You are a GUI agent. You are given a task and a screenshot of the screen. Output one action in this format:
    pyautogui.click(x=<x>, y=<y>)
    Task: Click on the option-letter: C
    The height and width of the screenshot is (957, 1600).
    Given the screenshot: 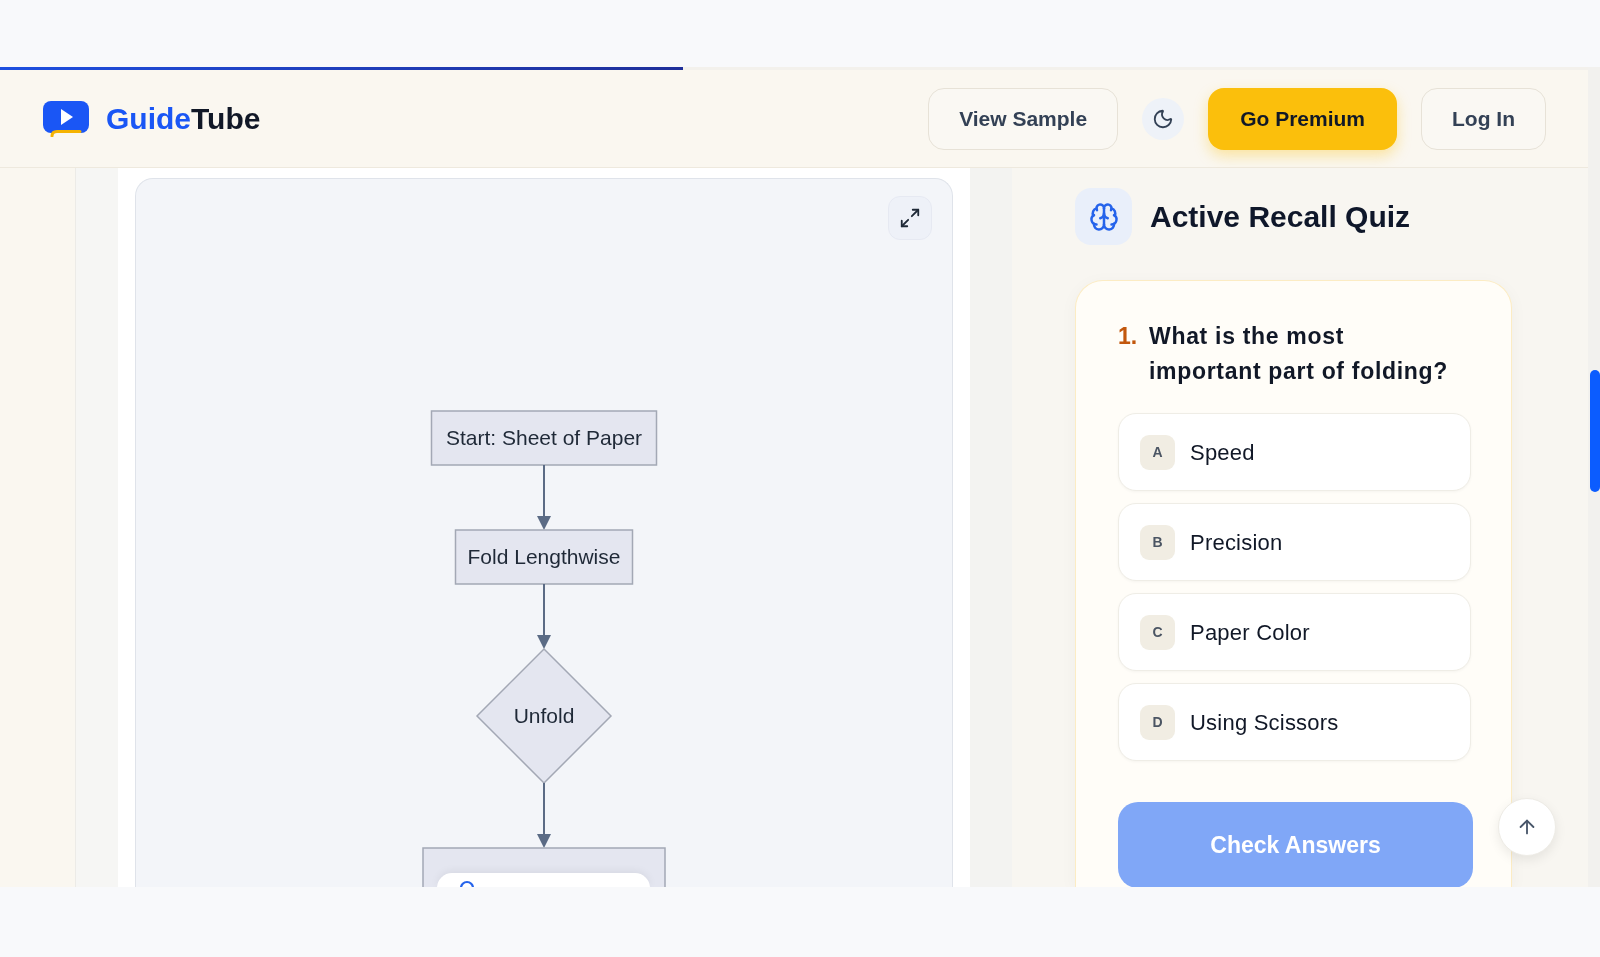 What is the action you would take?
    pyautogui.click(x=1157, y=632)
    